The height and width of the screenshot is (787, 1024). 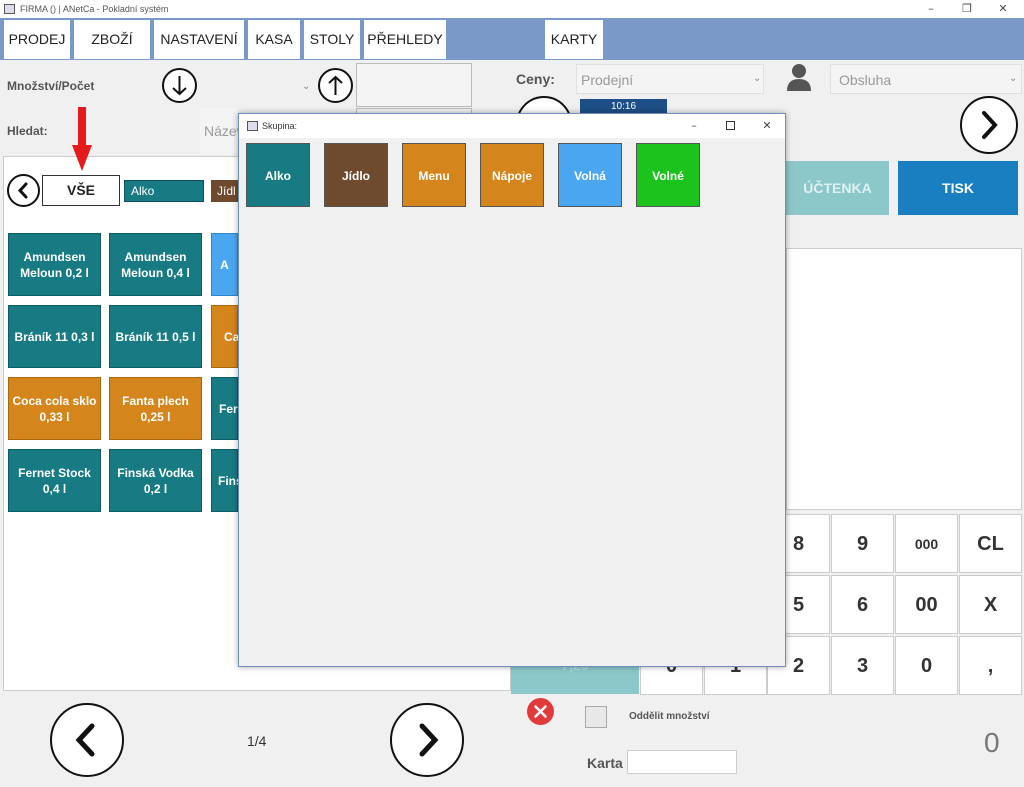 What do you see at coordinates (278, 175) in the screenshot?
I see `group-alko: Alko` at bounding box center [278, 175].